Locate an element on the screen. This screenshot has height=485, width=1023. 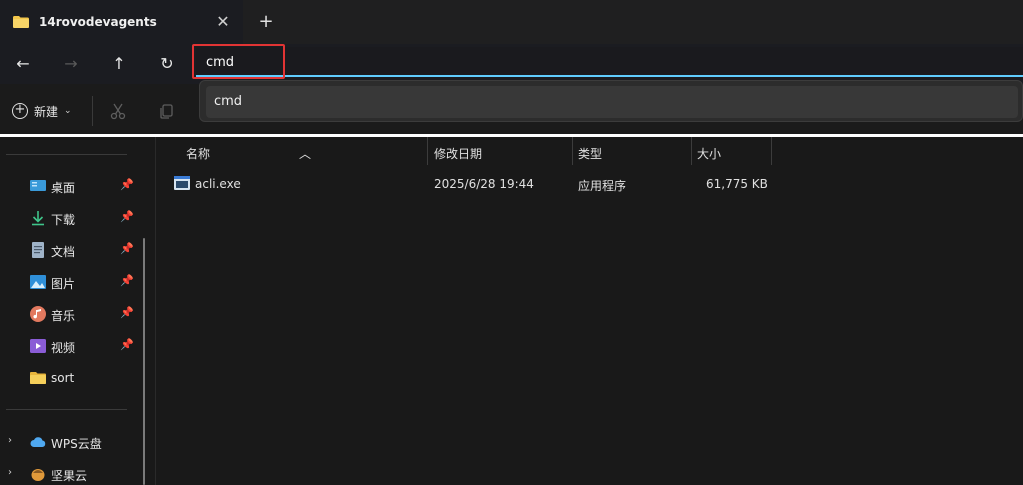
sidebar-scrollbar is located at coordinates (144, 361).